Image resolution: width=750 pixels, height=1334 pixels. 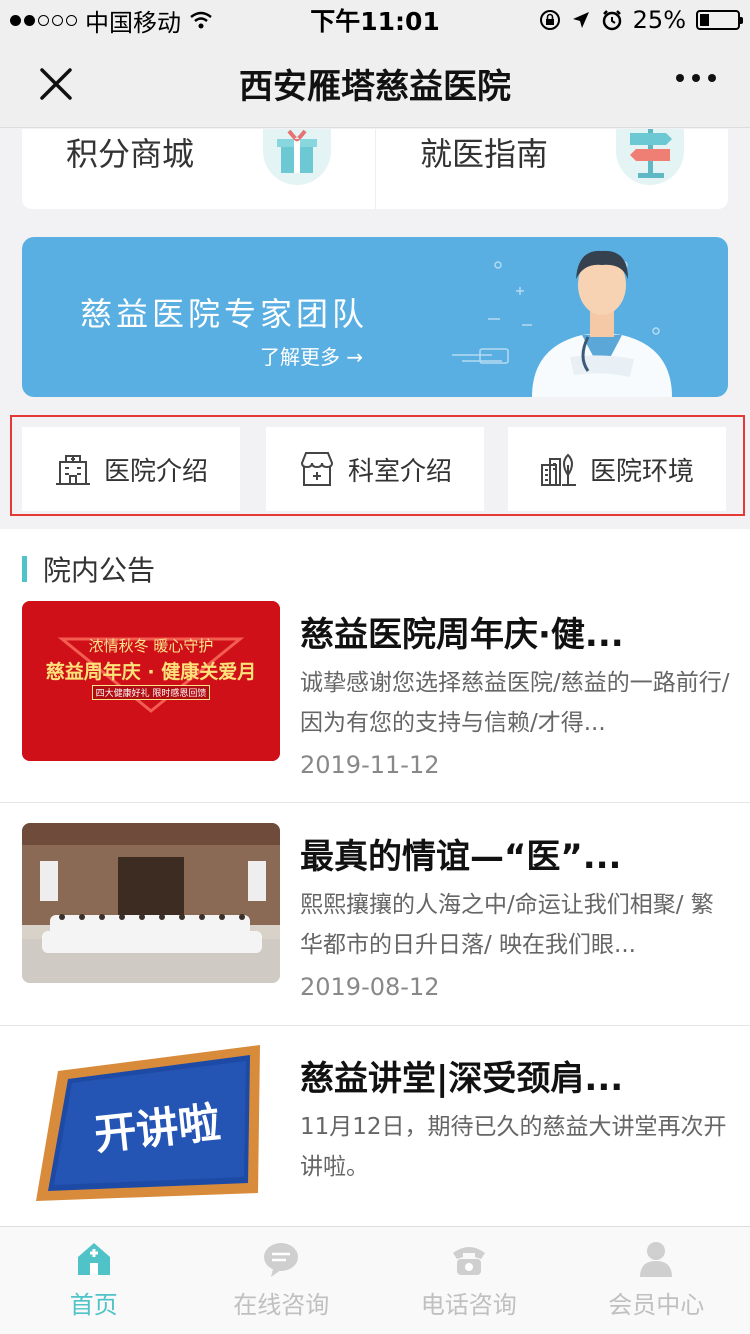 I want to click on quick-link-label: 积分商城, so click(x=130, y=154).